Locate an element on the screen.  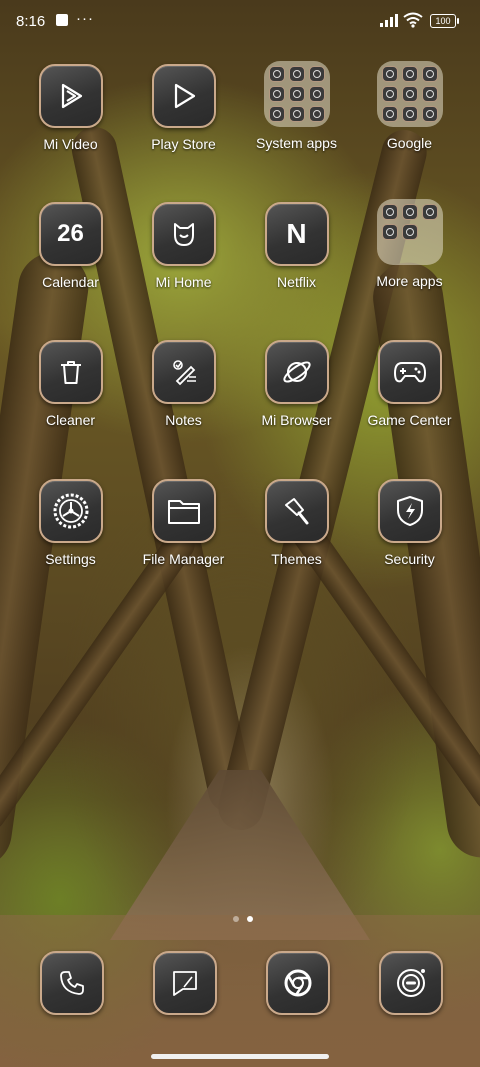
message-icon is located at coordinates (185, 983).